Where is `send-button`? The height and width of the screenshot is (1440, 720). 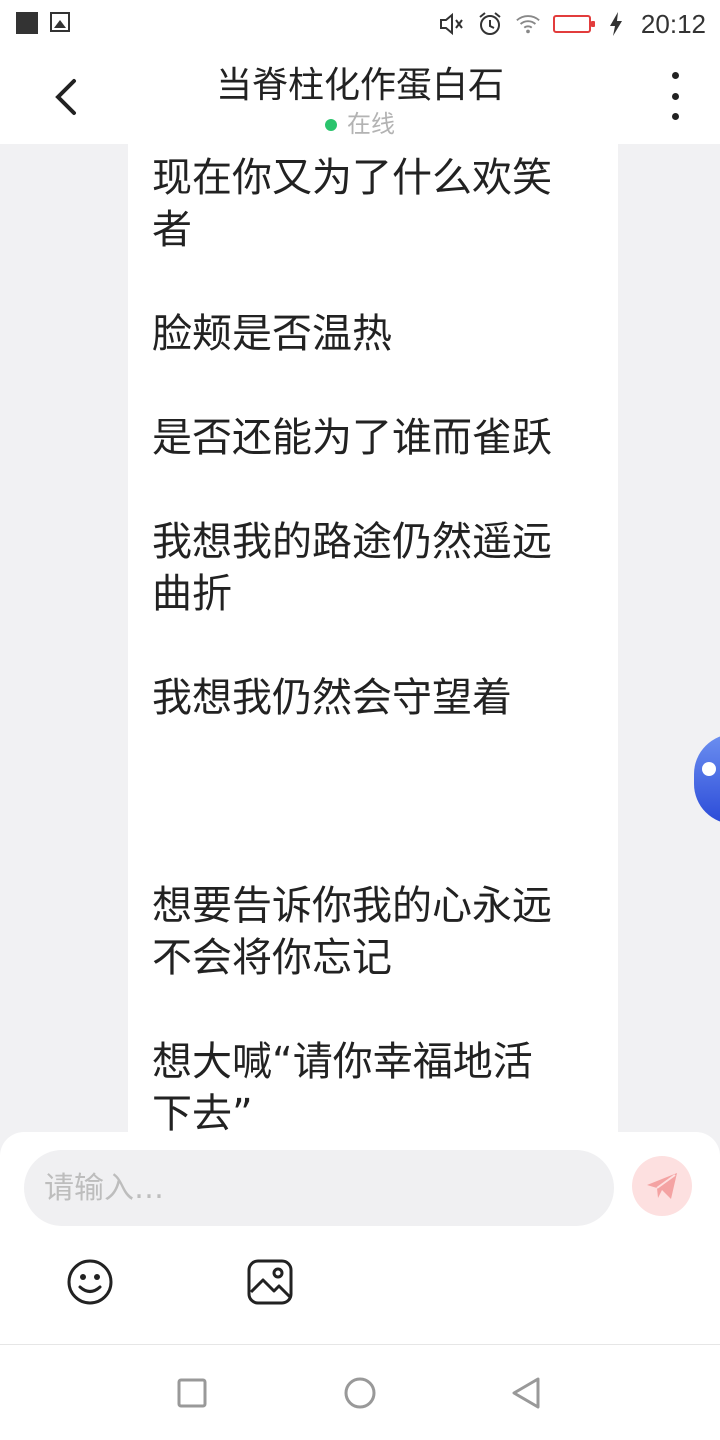
send-button is located at coordinates (662, 1186).